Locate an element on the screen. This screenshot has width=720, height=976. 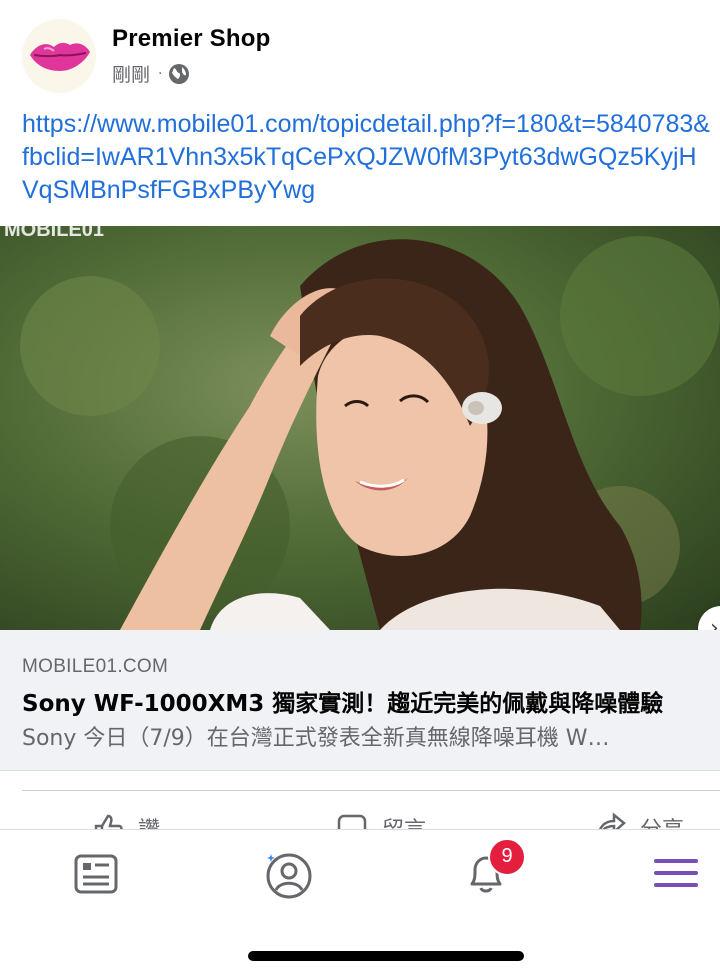
profile-icon is located at coordinates (289, 876).